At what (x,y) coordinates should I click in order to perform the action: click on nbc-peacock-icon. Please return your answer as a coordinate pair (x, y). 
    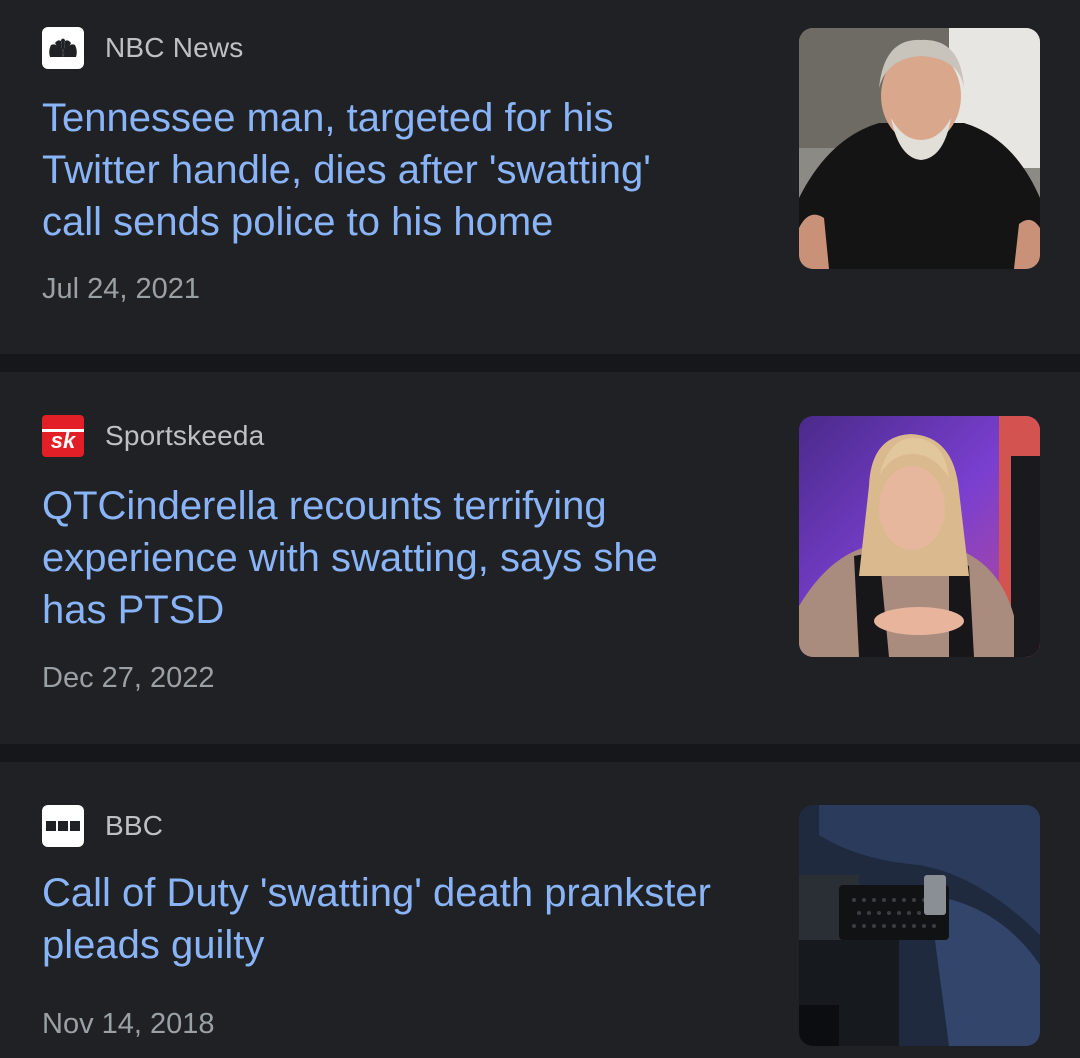
    Looking at the image, I should click on (63, 48).